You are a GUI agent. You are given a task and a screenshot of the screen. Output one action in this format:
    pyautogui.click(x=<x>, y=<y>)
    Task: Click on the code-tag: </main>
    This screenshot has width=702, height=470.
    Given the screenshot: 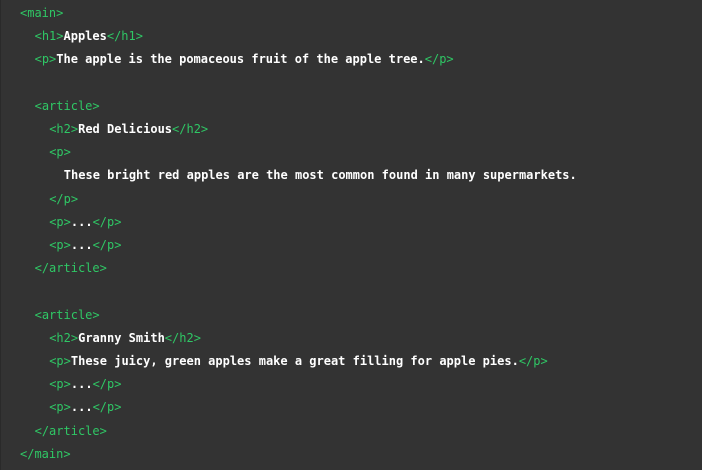 What is the action you would take?
    pyautogui.click(x=45, y=453)
    